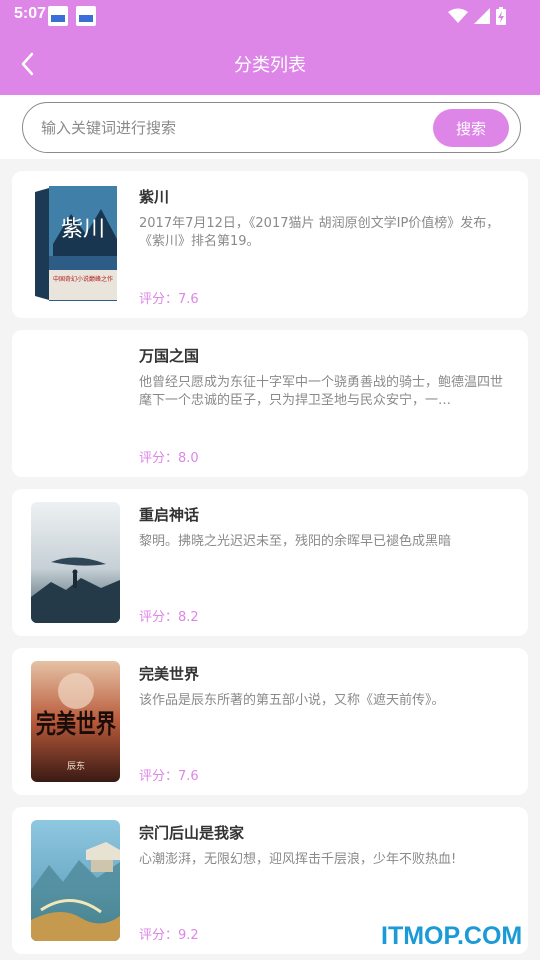 This screenshot has width=540, height=960. I want to click on rating-value: 8.2, so click(188, 617).